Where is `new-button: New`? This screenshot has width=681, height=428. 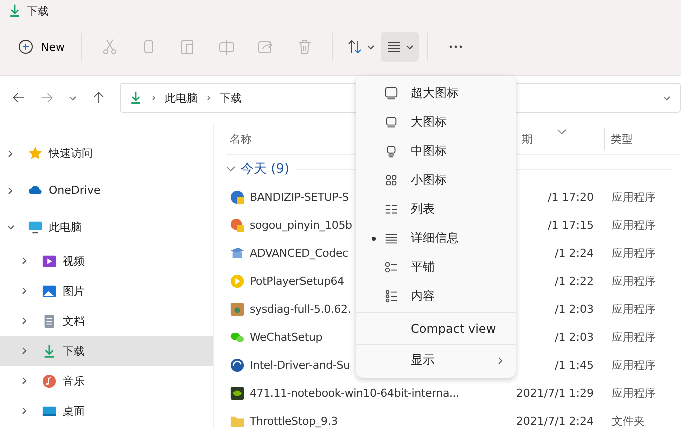
new-button: New is located at coordinates (41, 47).